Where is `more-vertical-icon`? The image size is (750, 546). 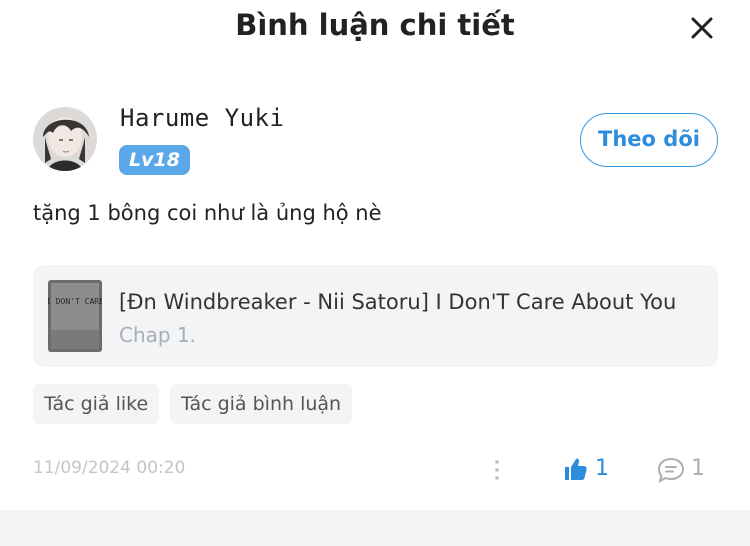
more-vertical-icon is located at coordinates (497, 470).